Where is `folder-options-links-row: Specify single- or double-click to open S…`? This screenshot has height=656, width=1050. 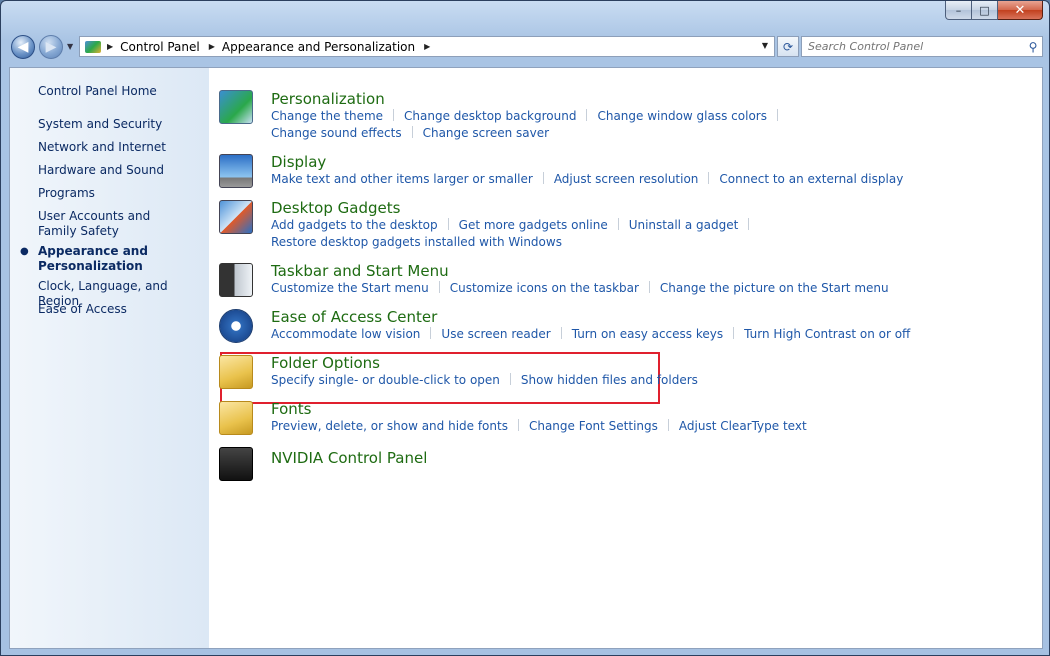 folder-options-links-row: Specify single- or double-click to open S… is located at coordinates (484, 380).